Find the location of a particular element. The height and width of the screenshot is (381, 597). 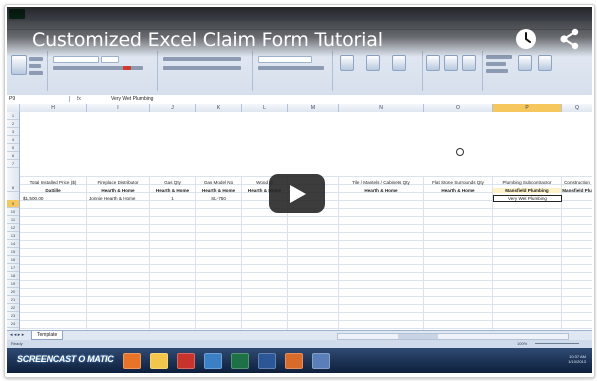

sheet-tab-template: Template is located at coordinates (47, 335).